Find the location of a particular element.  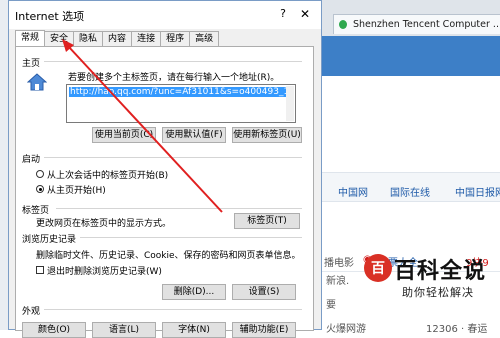

close-button: ✕ is located at coordinates (305, 14).